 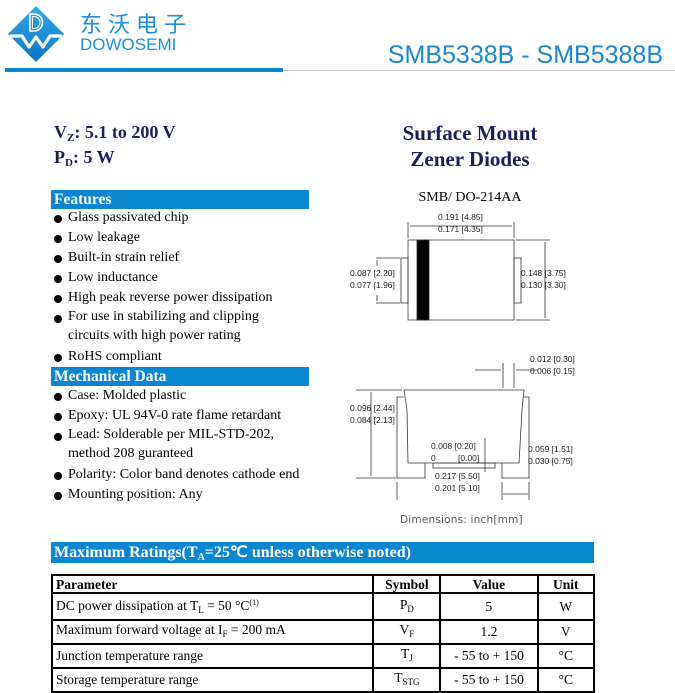 I want to click on unit-cell: W, so click(x=565, y=606).